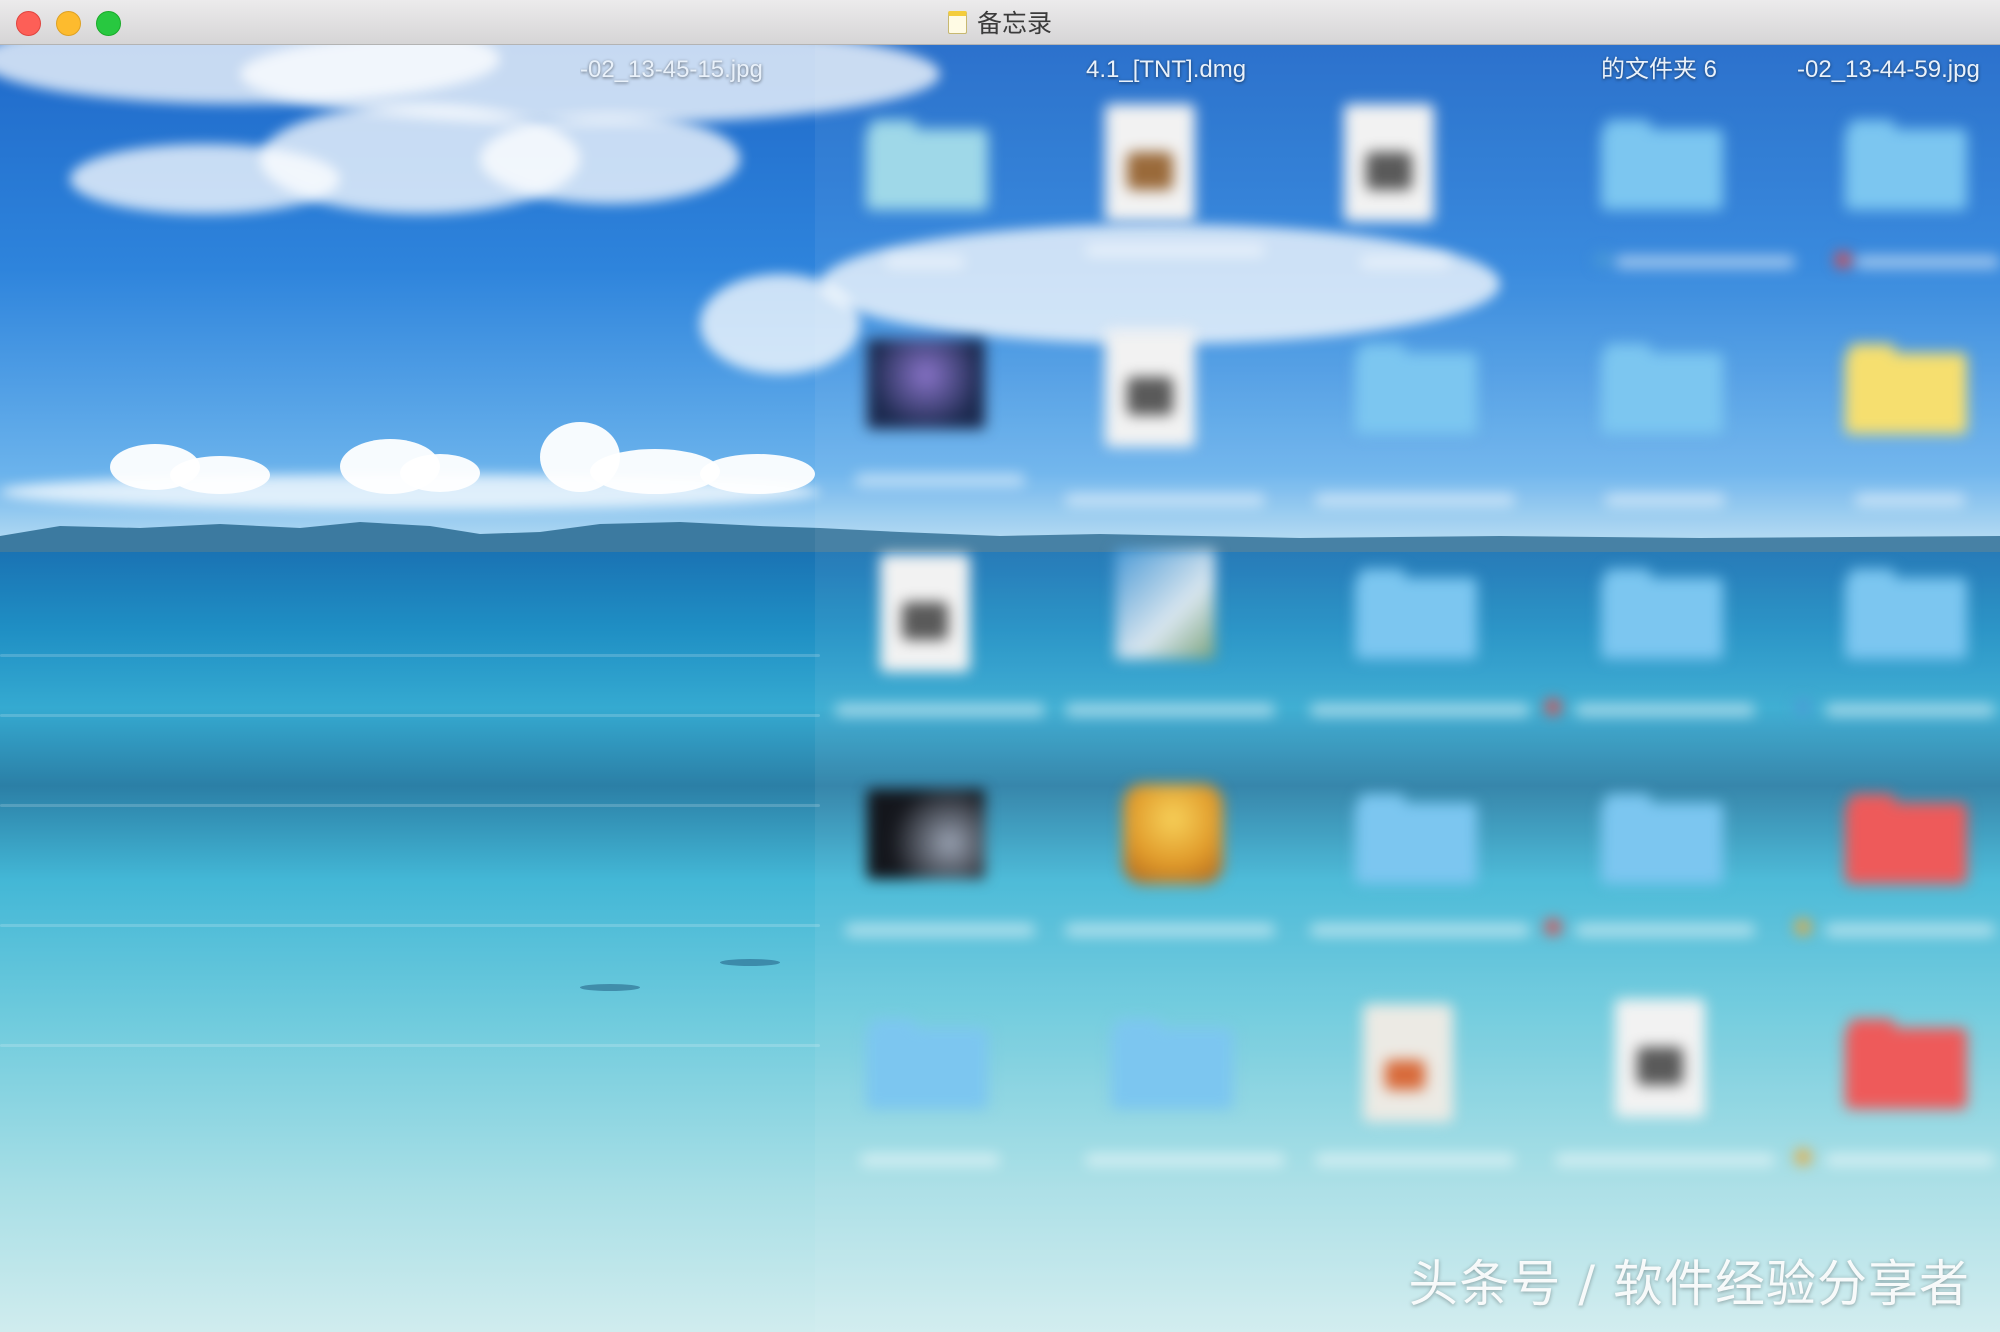  Describe the element at coordinates (1666, 70) in the screenshot. I see `desktop-filename-3: 的文件夹 6` at that location.